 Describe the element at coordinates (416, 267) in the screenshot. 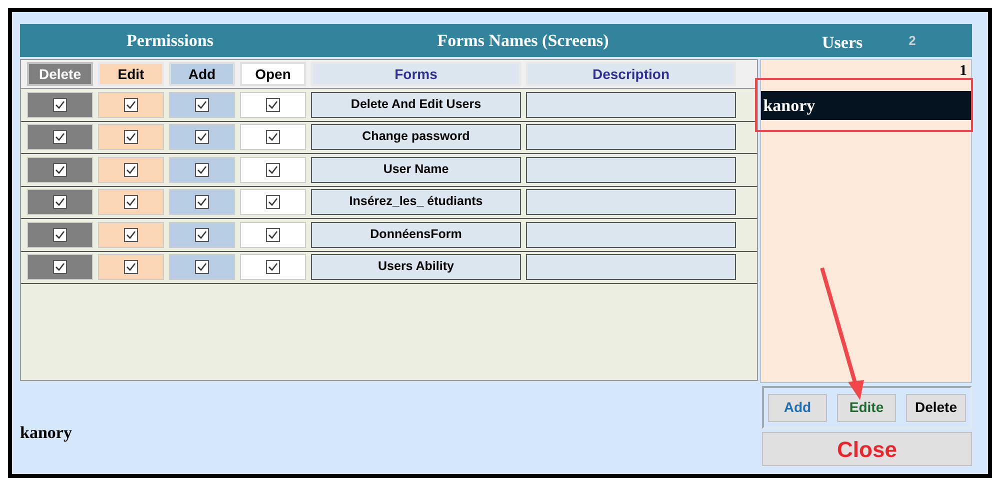

I see `form-name-cell: Users Ability` at that location.